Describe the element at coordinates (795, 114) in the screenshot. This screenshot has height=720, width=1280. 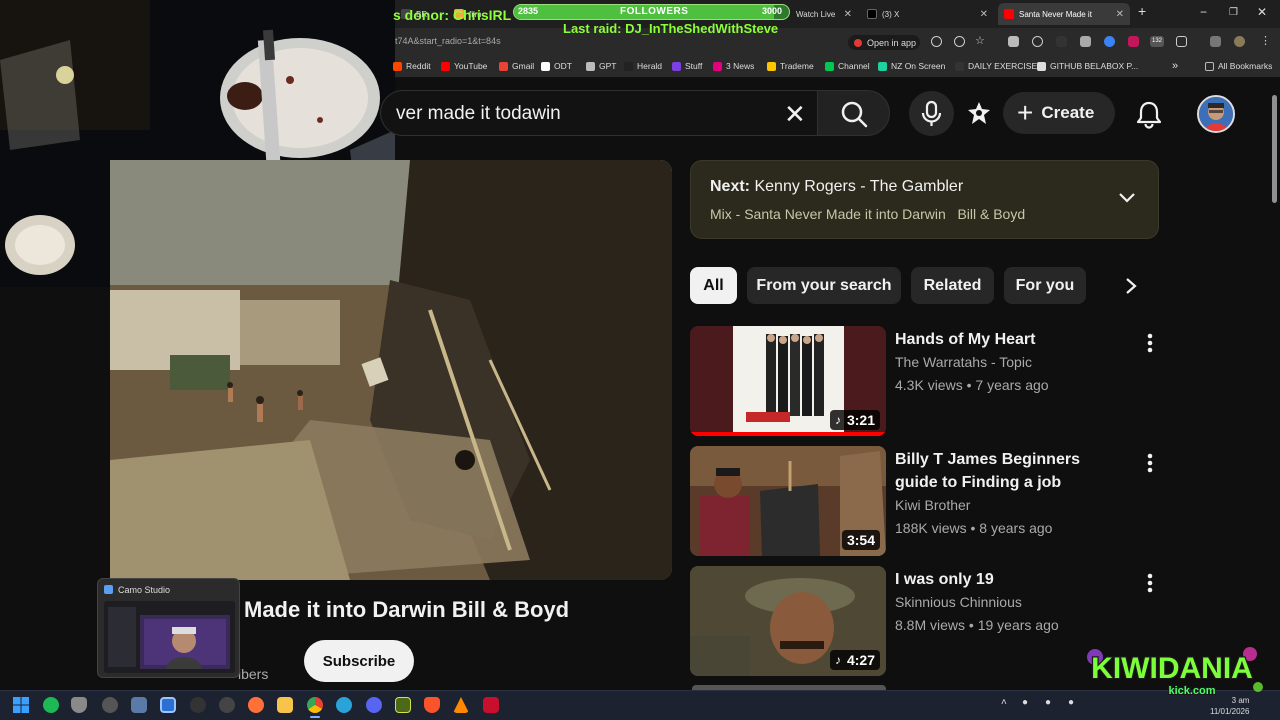
I see `clear-search-icon: ✕` at that location.